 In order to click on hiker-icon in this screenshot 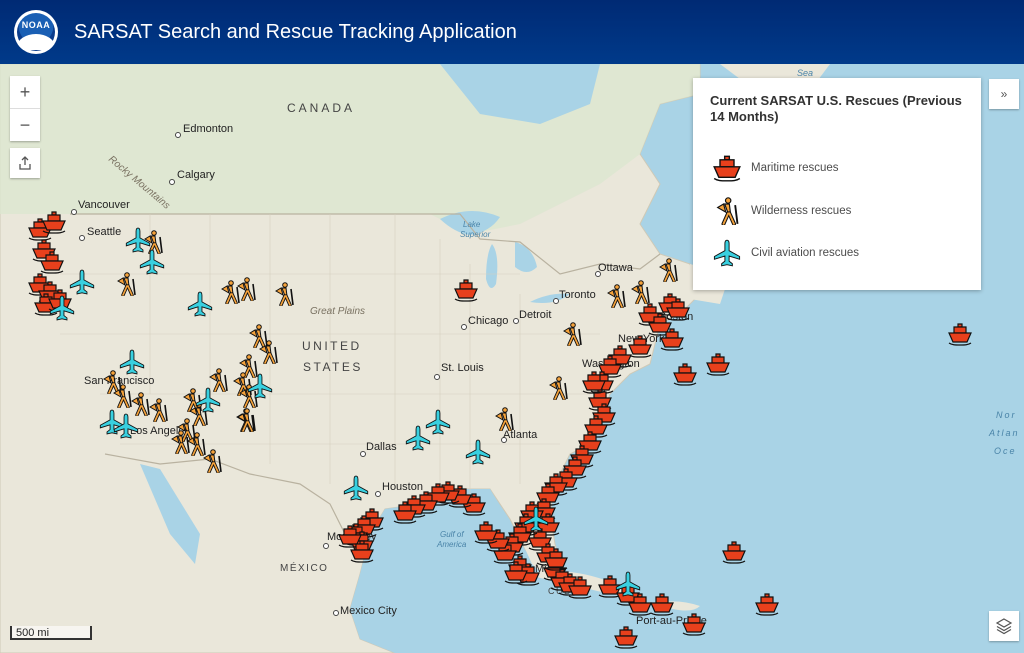, I will do `click(727, 211)`.